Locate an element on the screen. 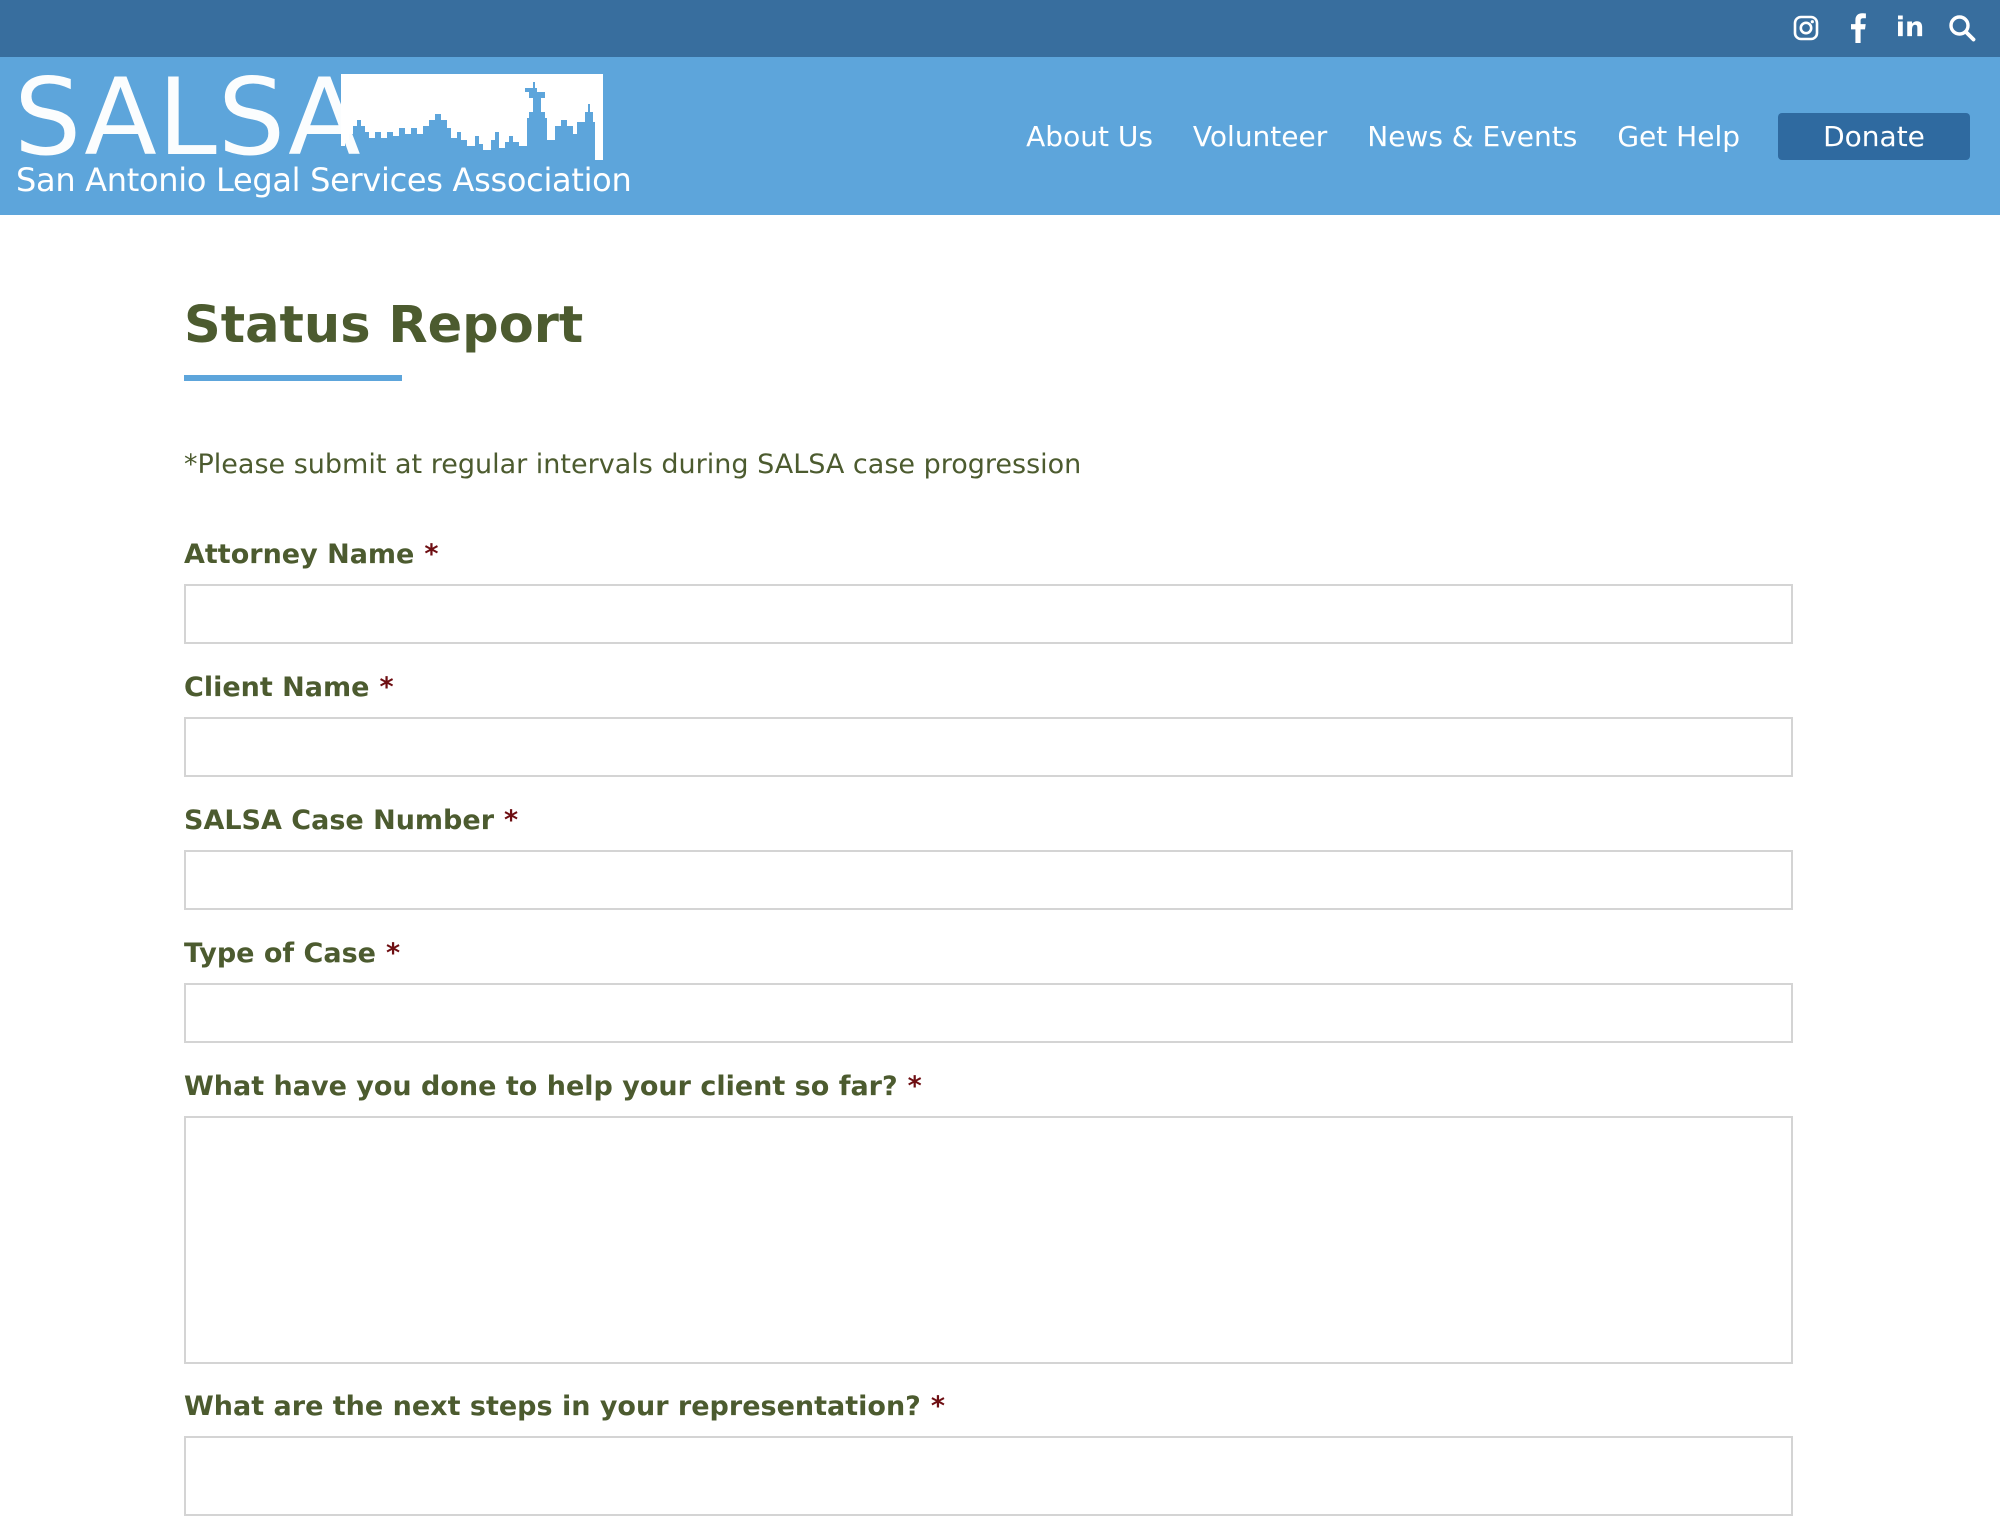 This screenshot has width=2000, height=1516. logo-wordmark: SALSA is located at coordinates (188, 117).